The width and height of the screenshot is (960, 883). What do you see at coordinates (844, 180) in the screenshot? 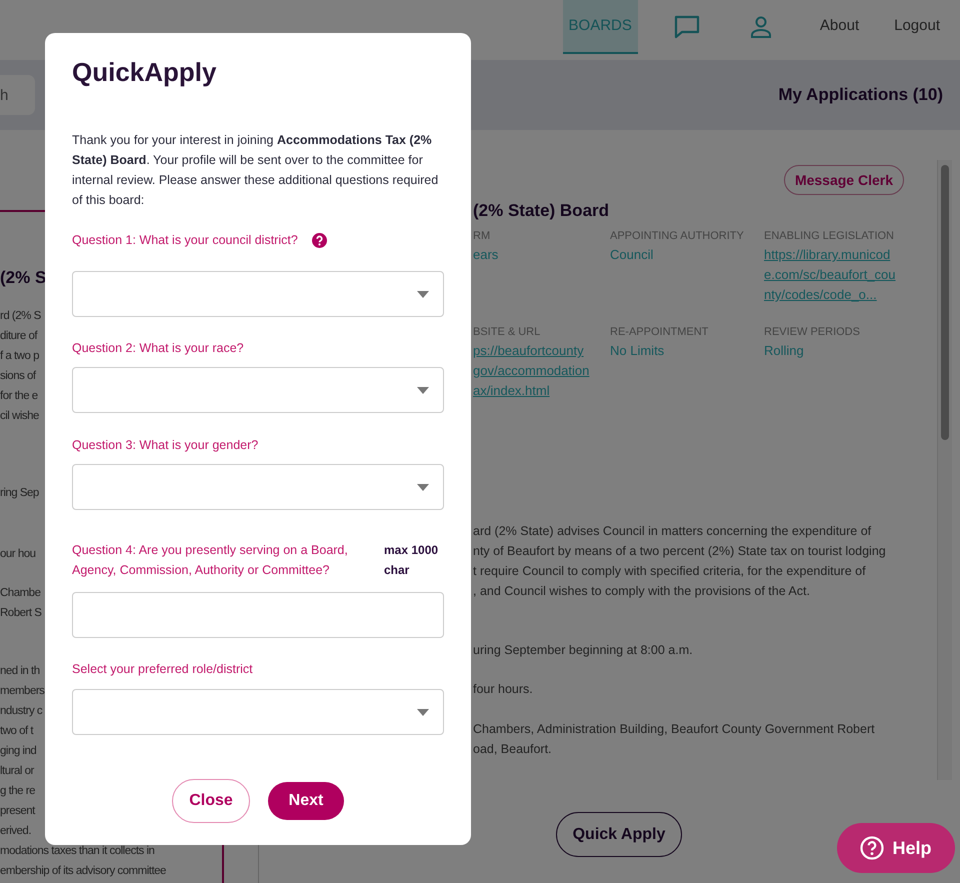
I see `message-clerk-button: Message Clerk` at bounding box center [844, 180].